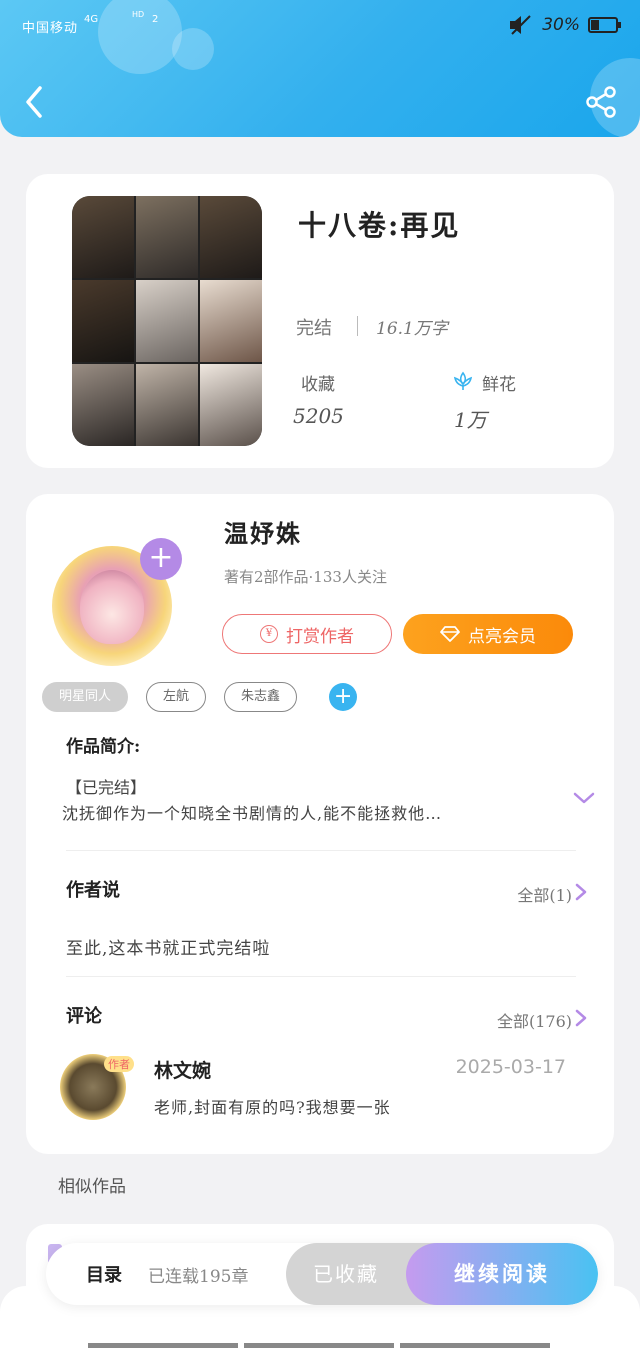 This screenshot has height=1351, width=640. Describe the element at coordinates (595, 25) in the screenshot. I see `battery-fill` at that location.